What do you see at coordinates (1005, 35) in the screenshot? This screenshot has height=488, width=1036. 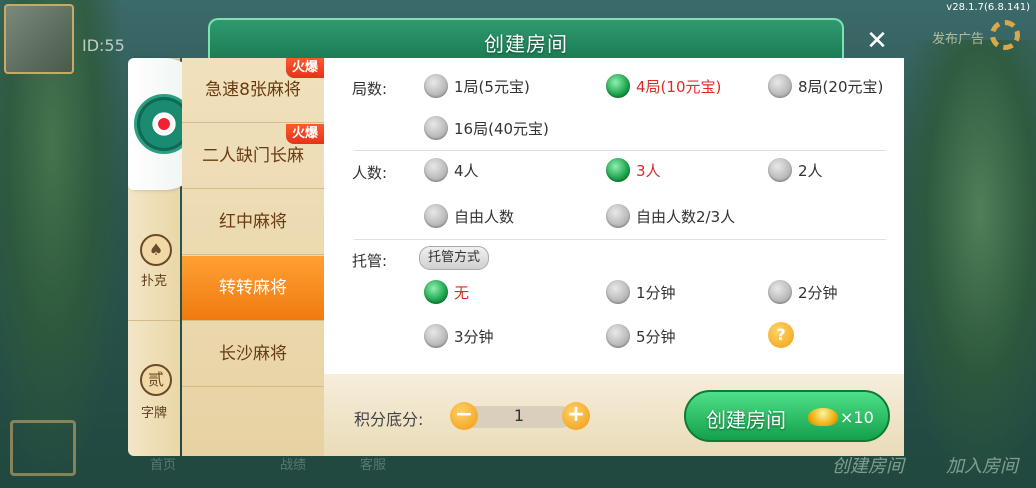 I see `settings-gear-icon` at bounding box center [1005, 35].